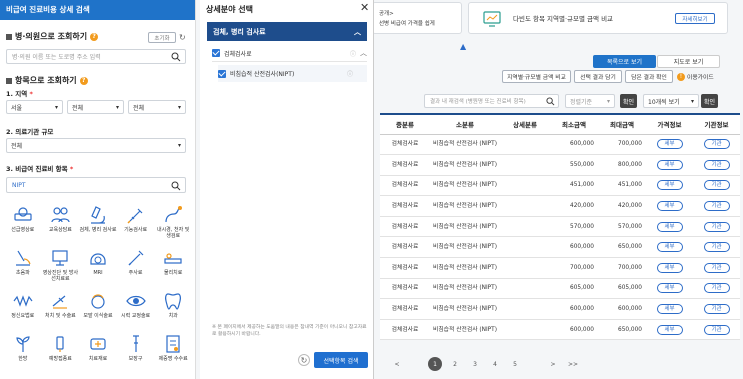 This screenshot has height=379, width=743. Describe the element at coordinates (136, 307) in the screenshot. I see `category-eye: 시력 교정술료` at that location.